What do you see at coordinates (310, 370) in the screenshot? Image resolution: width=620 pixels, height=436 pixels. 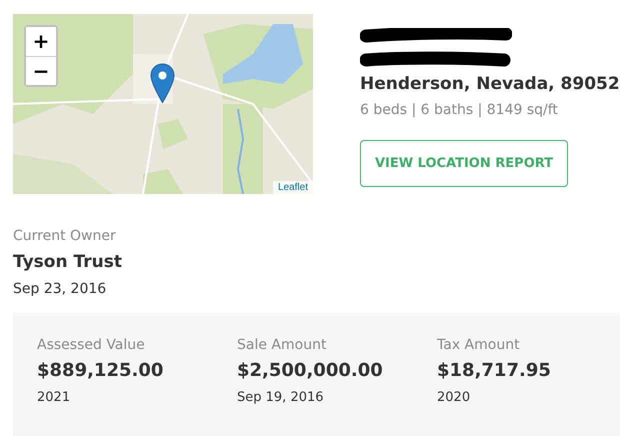 I see `stat-value: $2,500,000.00` at bounding box center [310, 370].